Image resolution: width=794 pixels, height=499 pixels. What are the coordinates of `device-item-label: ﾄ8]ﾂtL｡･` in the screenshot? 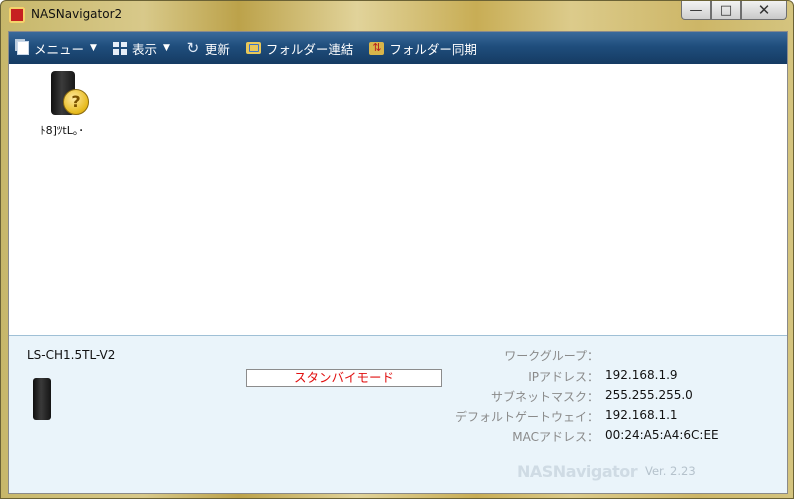 It's located at (62, 130).